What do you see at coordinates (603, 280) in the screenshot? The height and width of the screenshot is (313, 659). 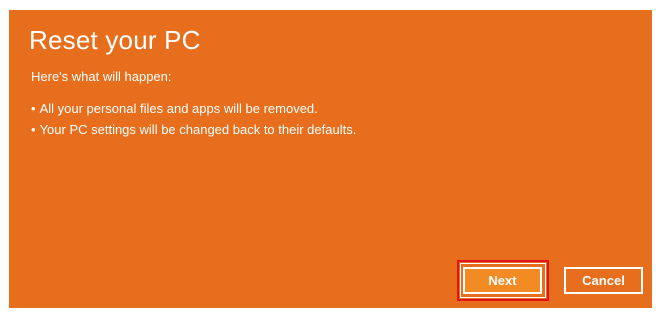 I see `cancel-button: Cancel` at bounding box center [603, 280].